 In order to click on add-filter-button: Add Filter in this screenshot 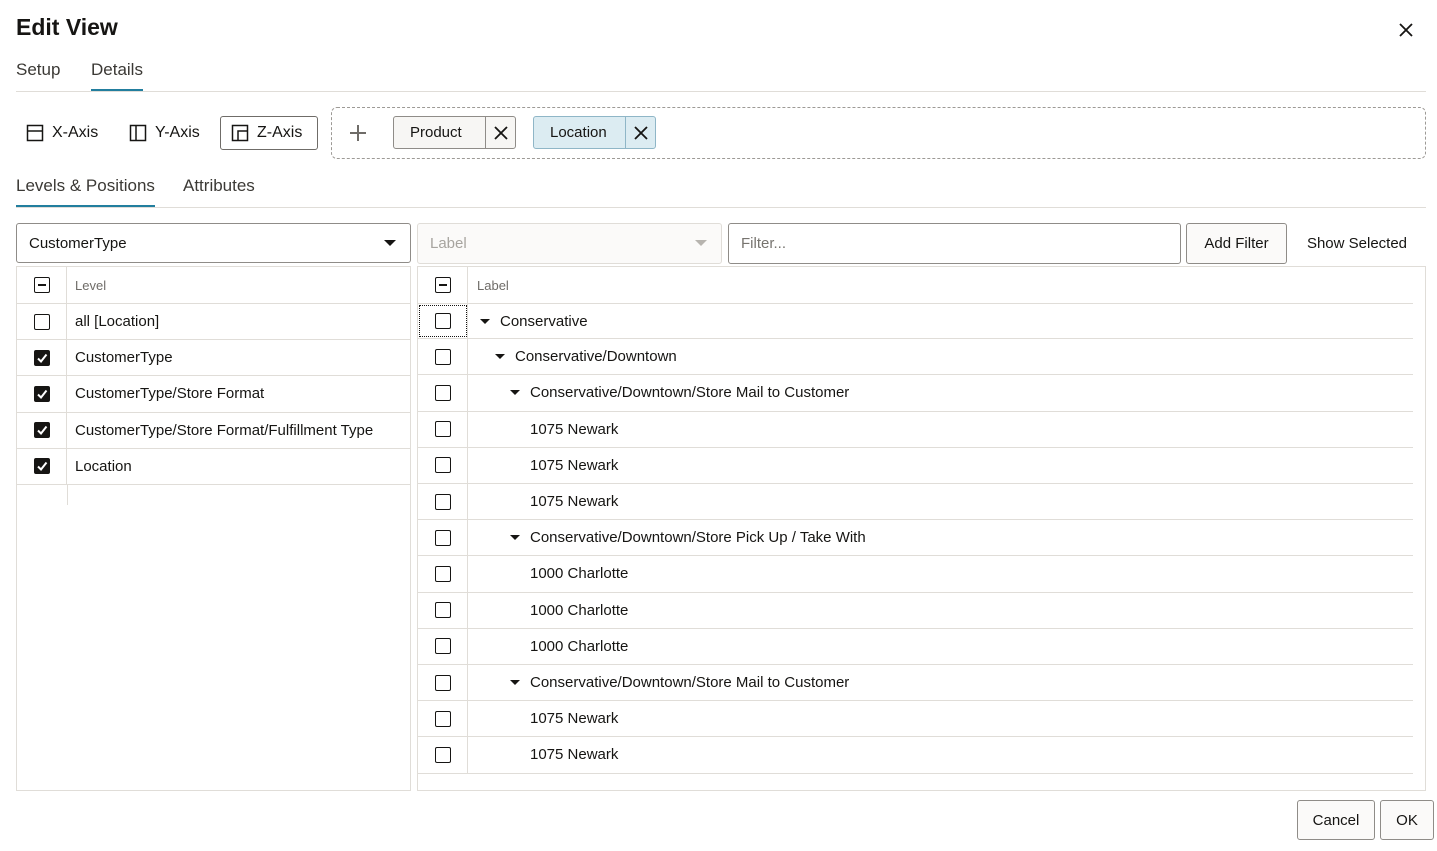, I will do `click(1236, 243)`.